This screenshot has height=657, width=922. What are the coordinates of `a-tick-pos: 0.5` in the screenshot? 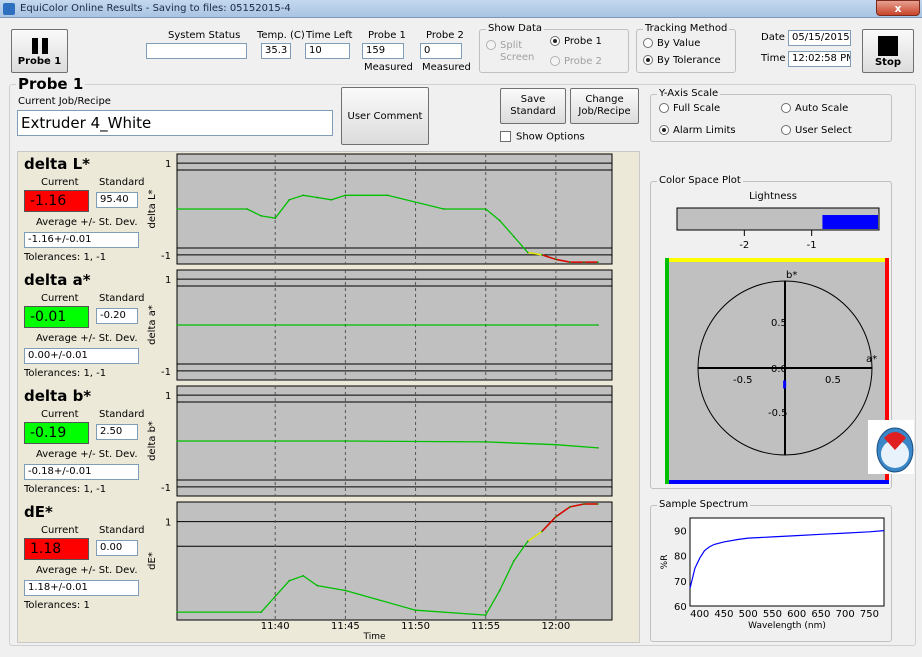 It's located at (833, 380).